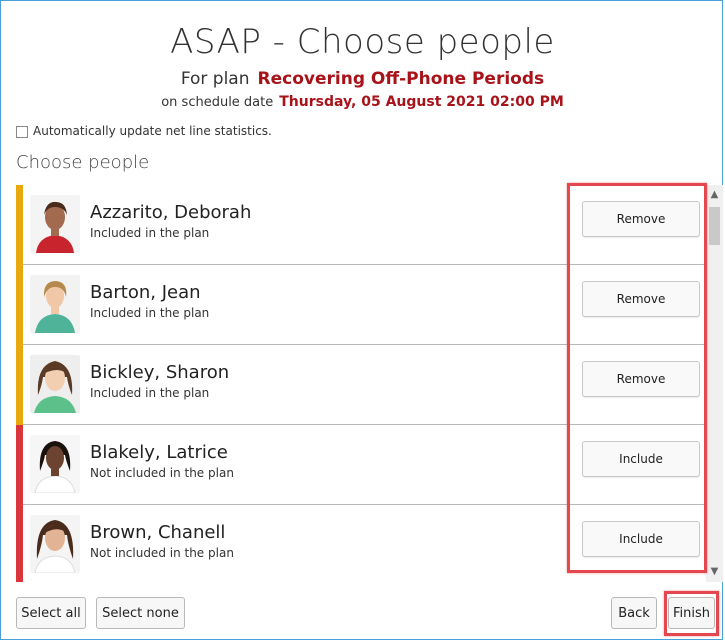  What do you see at coordinates (217, 102) in the screenshot?
I see `schedule-label: on schedule date` at bounding box center [217, 102].